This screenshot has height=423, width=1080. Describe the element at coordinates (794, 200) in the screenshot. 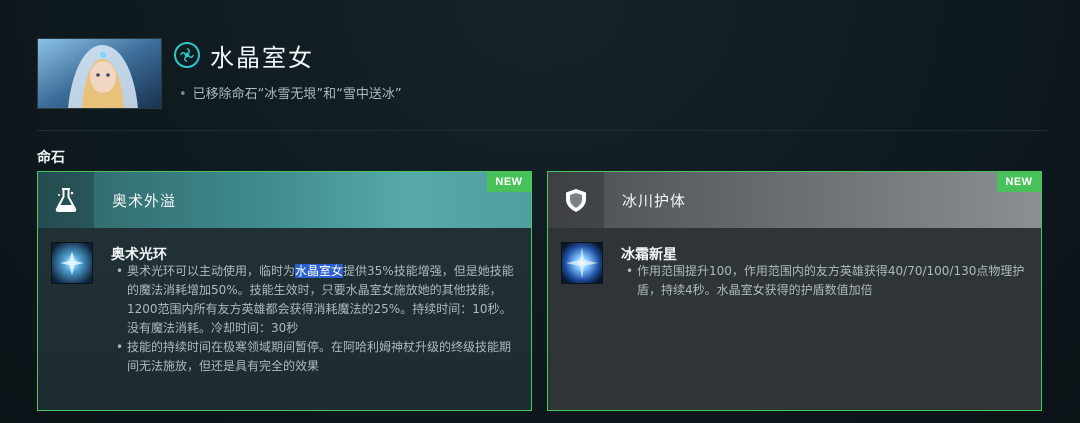

I see `card-header: 冰川护体 NEW` at that location.